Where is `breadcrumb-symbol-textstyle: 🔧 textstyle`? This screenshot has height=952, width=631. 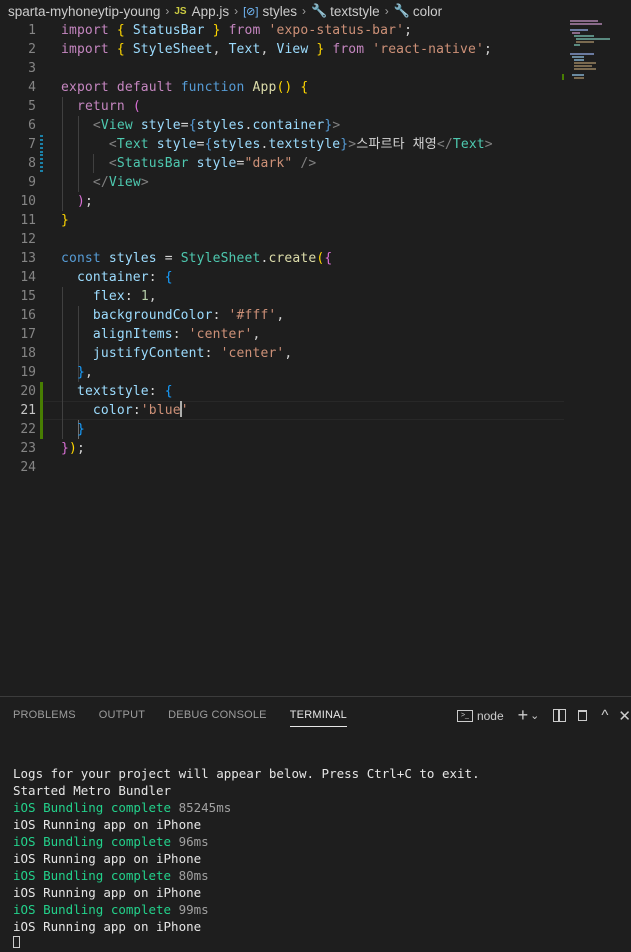
breadcrumb-symbol-textstyle: 🔧 textstyle is located at coordinates (345, 11).